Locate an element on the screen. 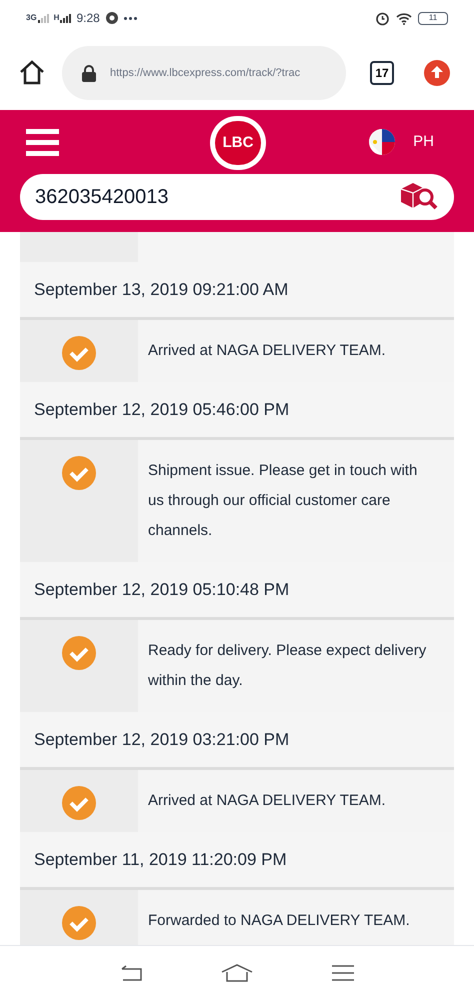 This screenshot has height=1000, width=474. back-icon is located at coordinates (130, 973).